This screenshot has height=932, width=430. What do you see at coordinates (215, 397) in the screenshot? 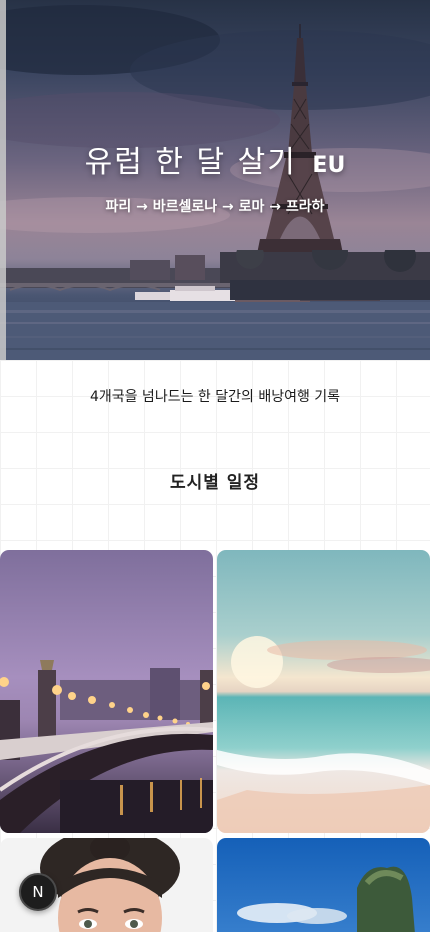
I see `intro-subtitle: 4개국을 넘나드는 한 달간의 배낭여행 기록` at bounding box center [215, 397].